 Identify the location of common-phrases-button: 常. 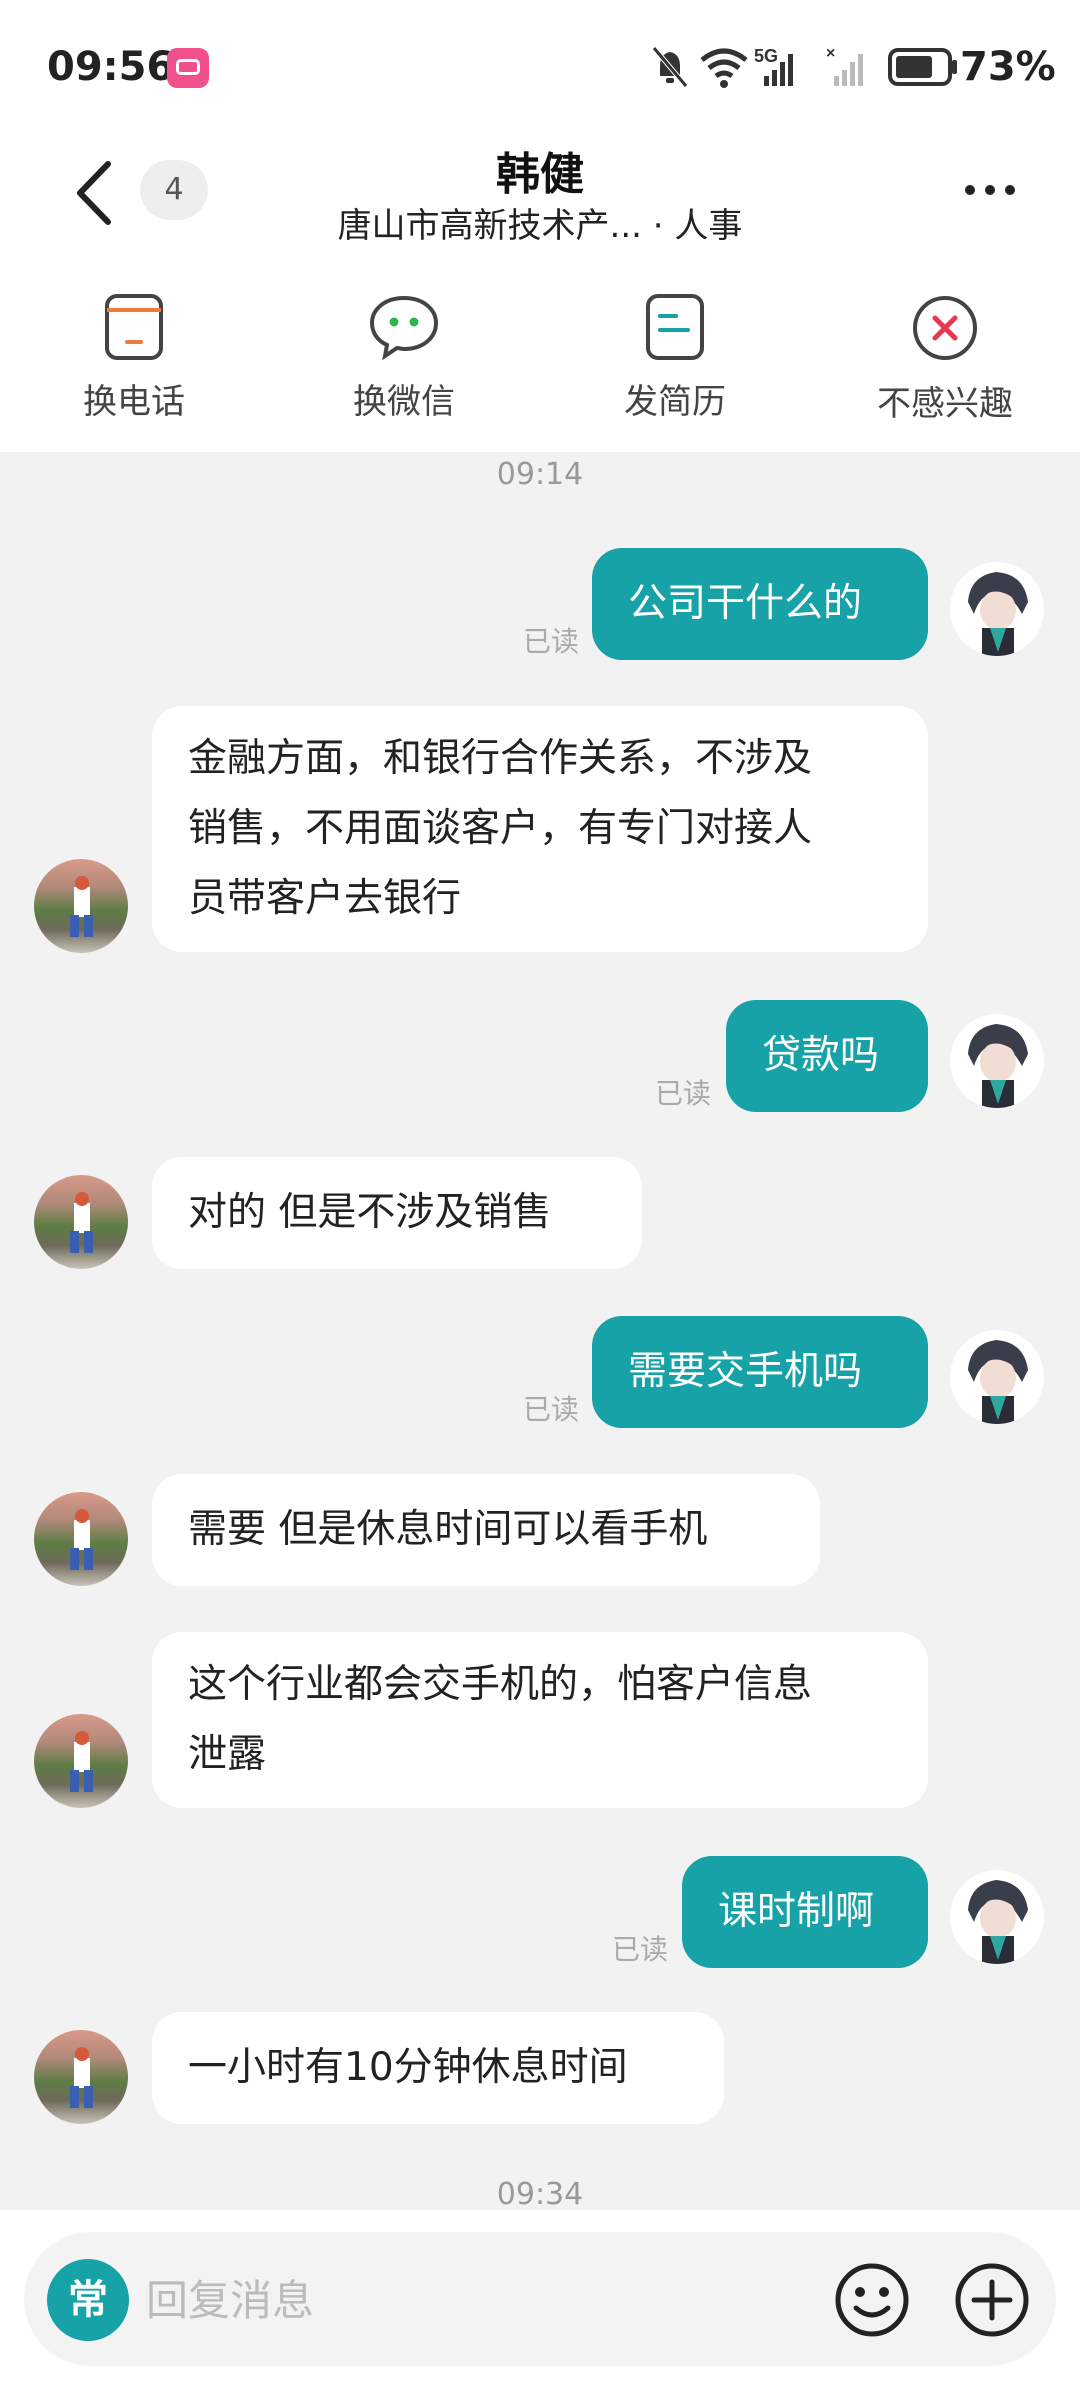
(88, 2300).